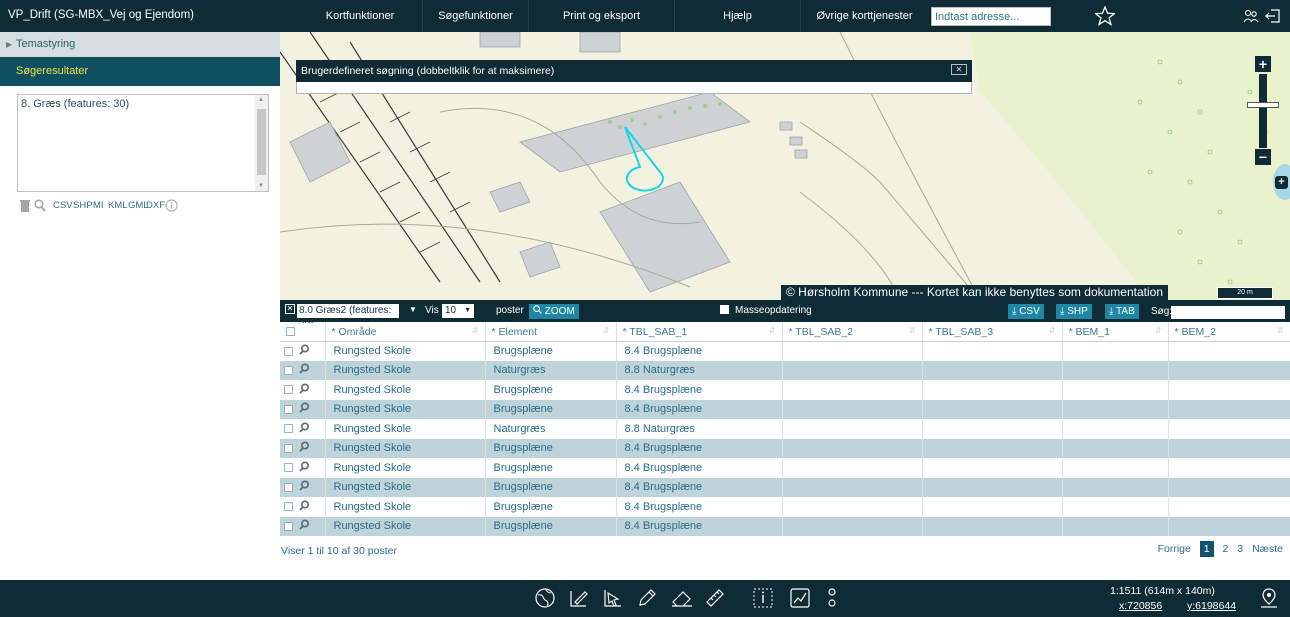 The width and height of the screenshot is (1290, 617). What do you see at coordinates (647, 599) in the screenshot?
I see `edit-pencil-icon` at bounding box center [647, 599].